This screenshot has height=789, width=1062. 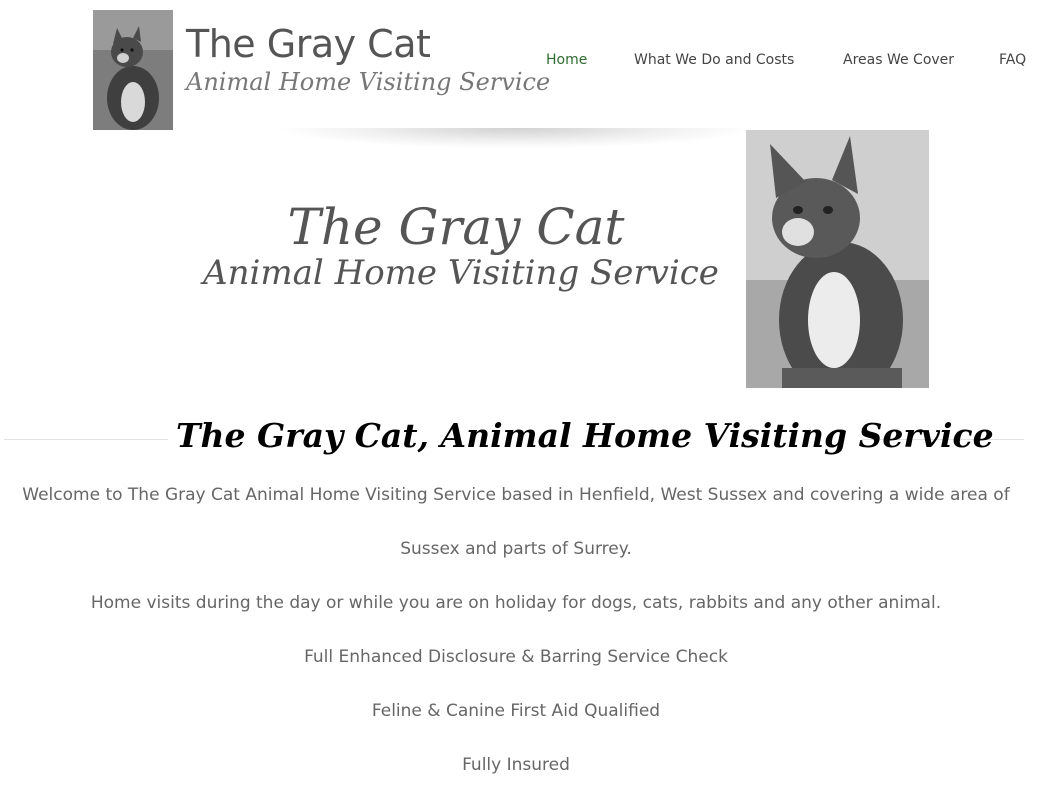 I want to click on nav-item-faq: FAQ, so click(x=1012, y=60).